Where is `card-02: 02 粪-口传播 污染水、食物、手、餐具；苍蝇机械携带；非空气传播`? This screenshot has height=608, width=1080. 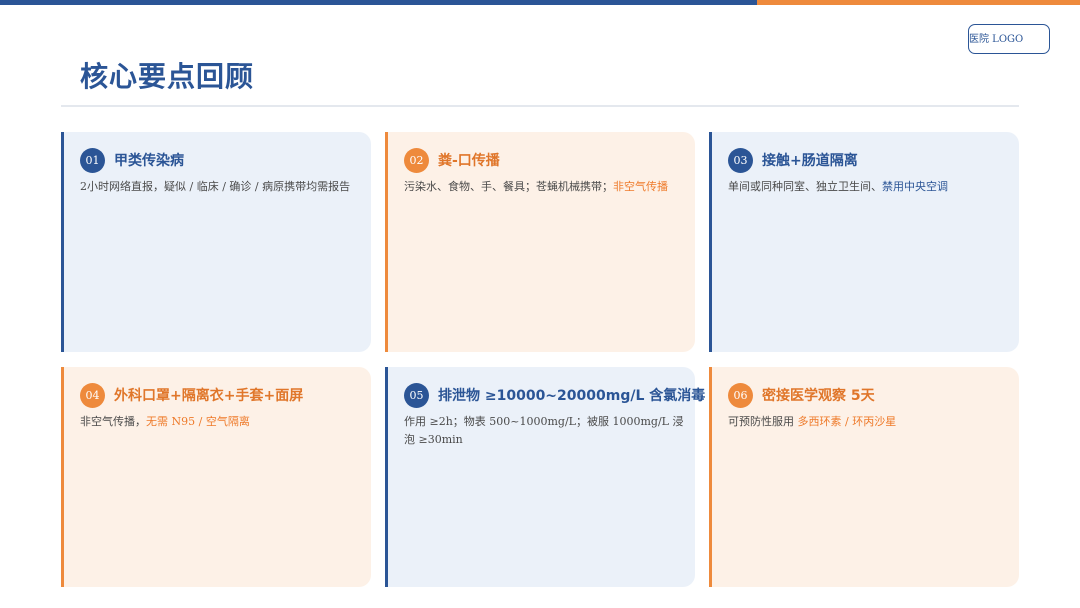
card-02: 02 粪-口传播 污染水、食物、手、餐具；苍蝇机械携带；非空气传播 is located at coordinates (540, 242).